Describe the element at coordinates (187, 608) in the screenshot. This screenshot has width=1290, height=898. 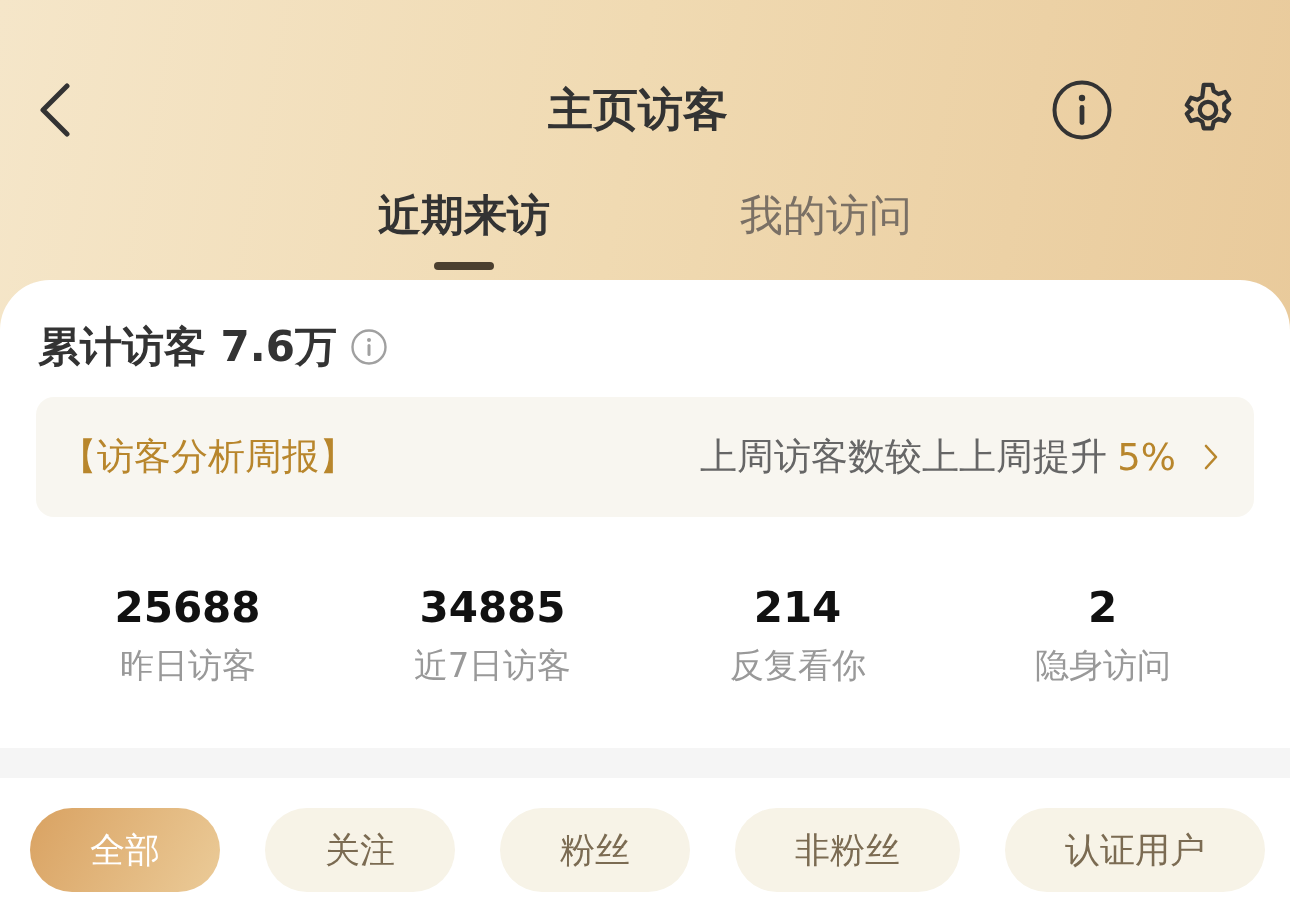
I see `stat-value: 25688` at that location.